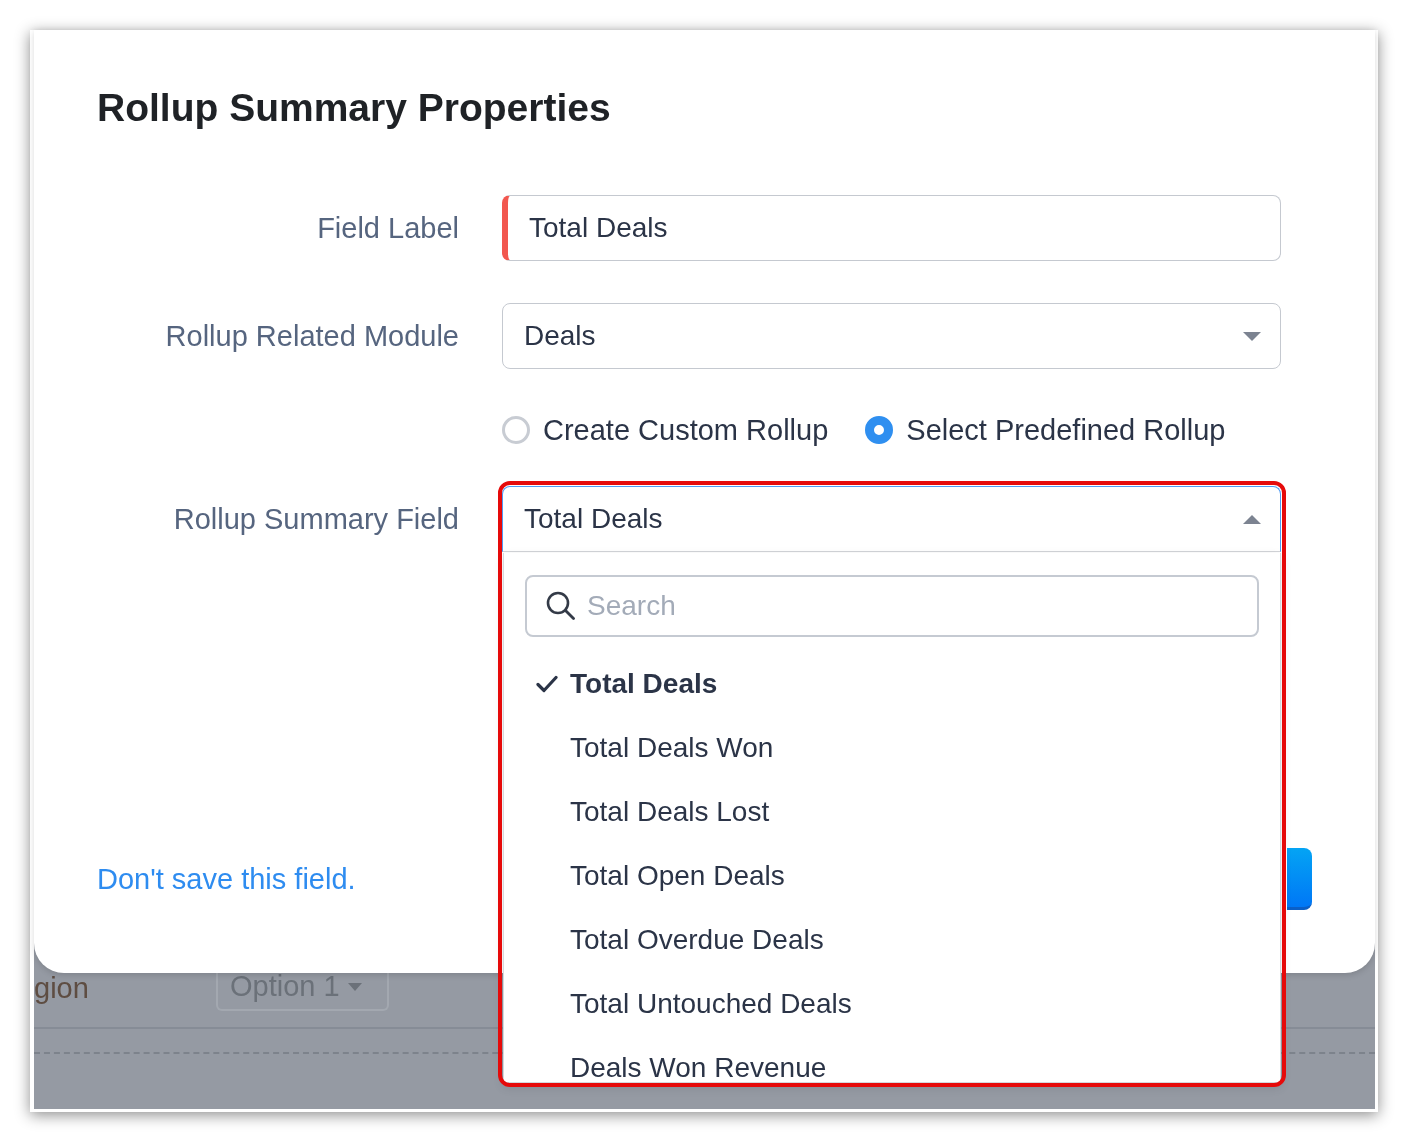  What do you see at coordinates (312, 336) in the screenshot?
I see `field-label: Rollup Related Module` at bounding box center [312, 336].